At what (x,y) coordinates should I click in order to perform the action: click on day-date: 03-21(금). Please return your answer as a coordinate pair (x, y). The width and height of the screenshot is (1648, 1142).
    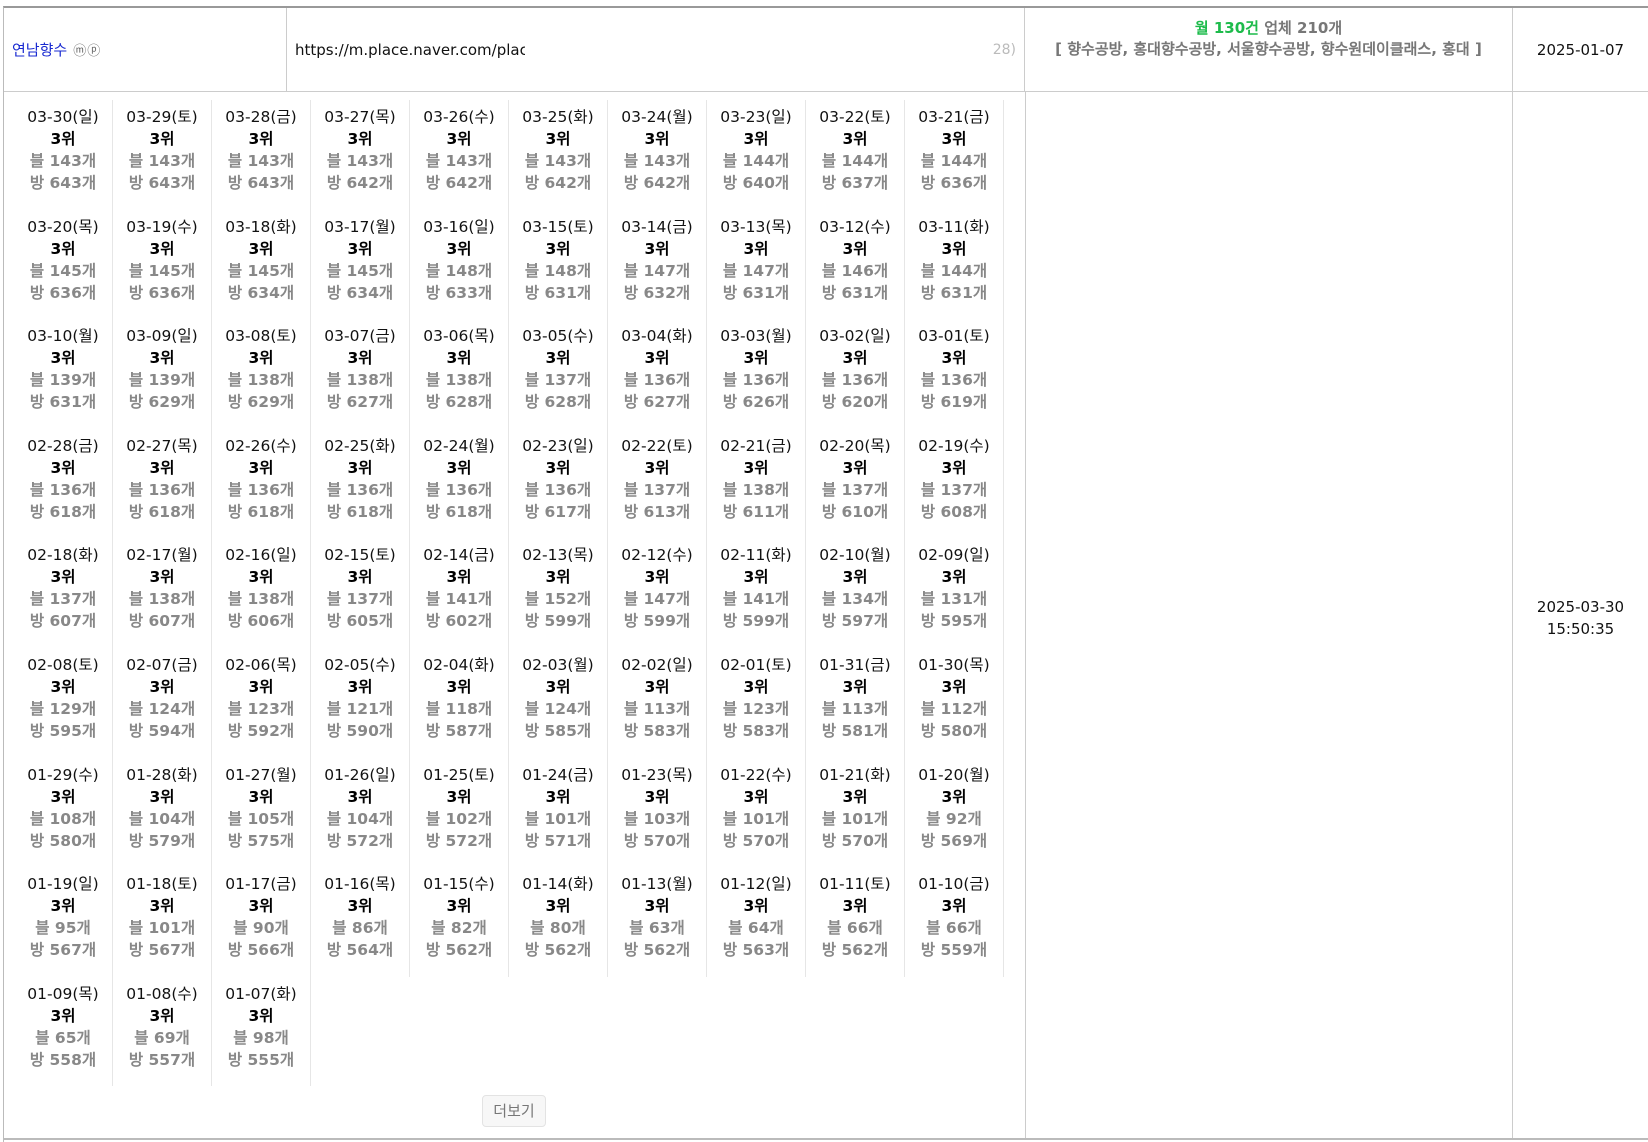
    Looking at the image, I should click on (954, 117).